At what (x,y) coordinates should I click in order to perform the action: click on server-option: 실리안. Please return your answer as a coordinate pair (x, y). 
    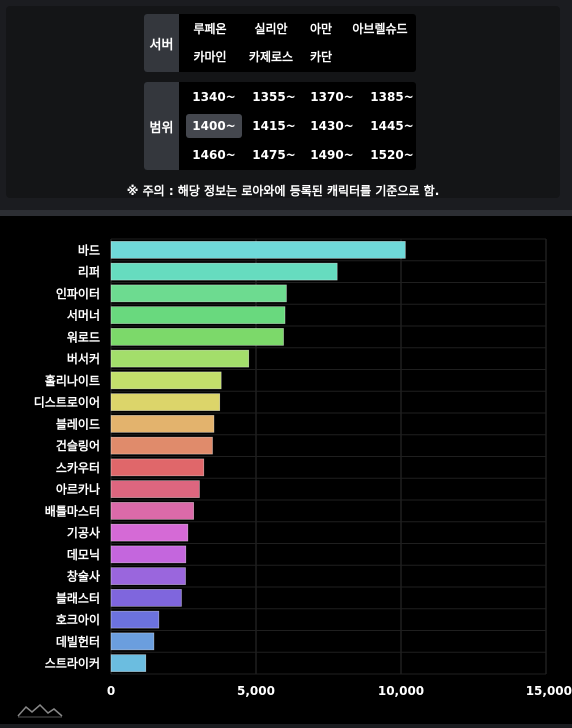
    Looking at the image, I should click on (271, 29).